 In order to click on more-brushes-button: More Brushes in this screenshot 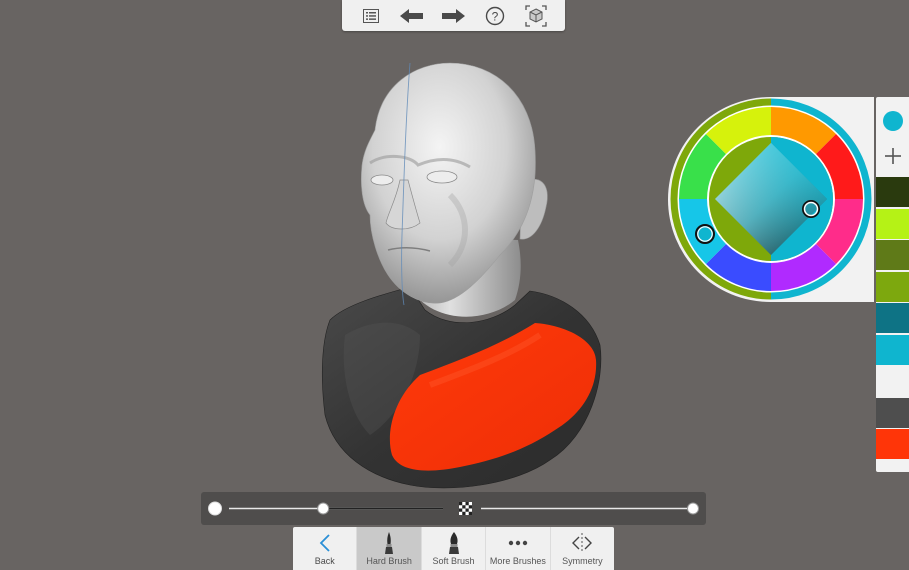, I will do `click(518, 548)`.